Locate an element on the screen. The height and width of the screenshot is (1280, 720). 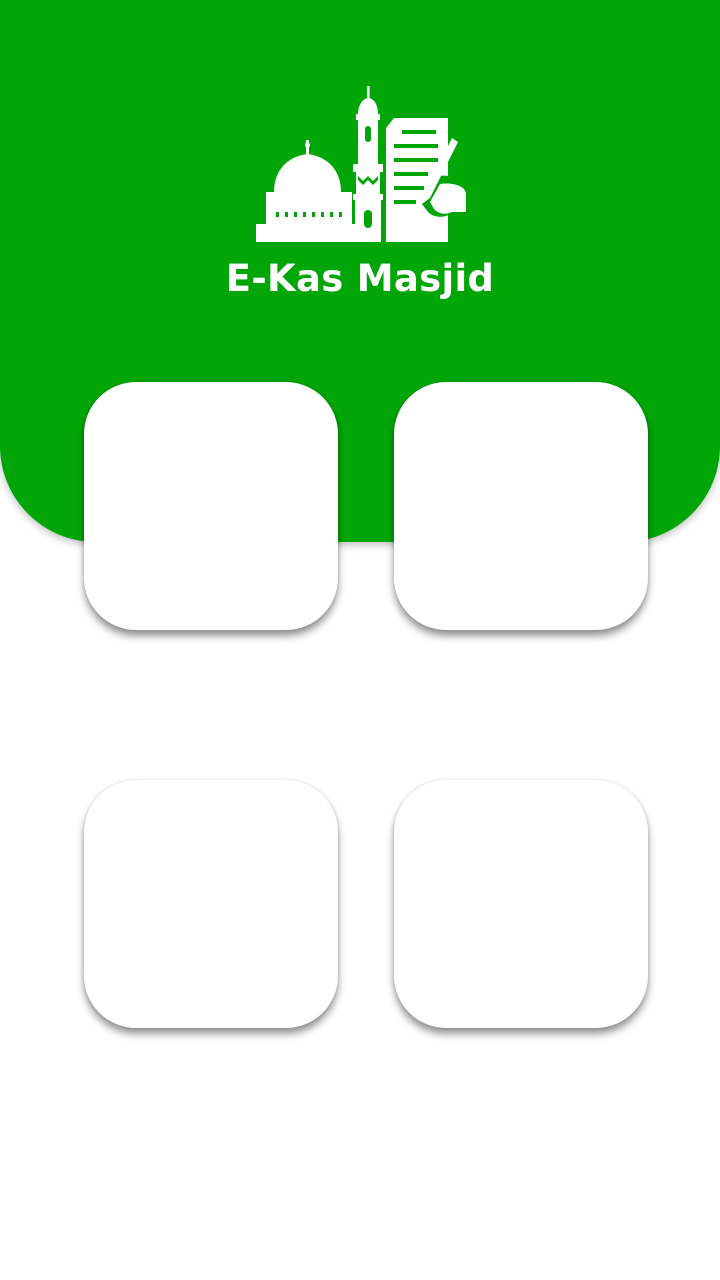
app-title: E-Kas Masjid is located at coordinates (360, 278).